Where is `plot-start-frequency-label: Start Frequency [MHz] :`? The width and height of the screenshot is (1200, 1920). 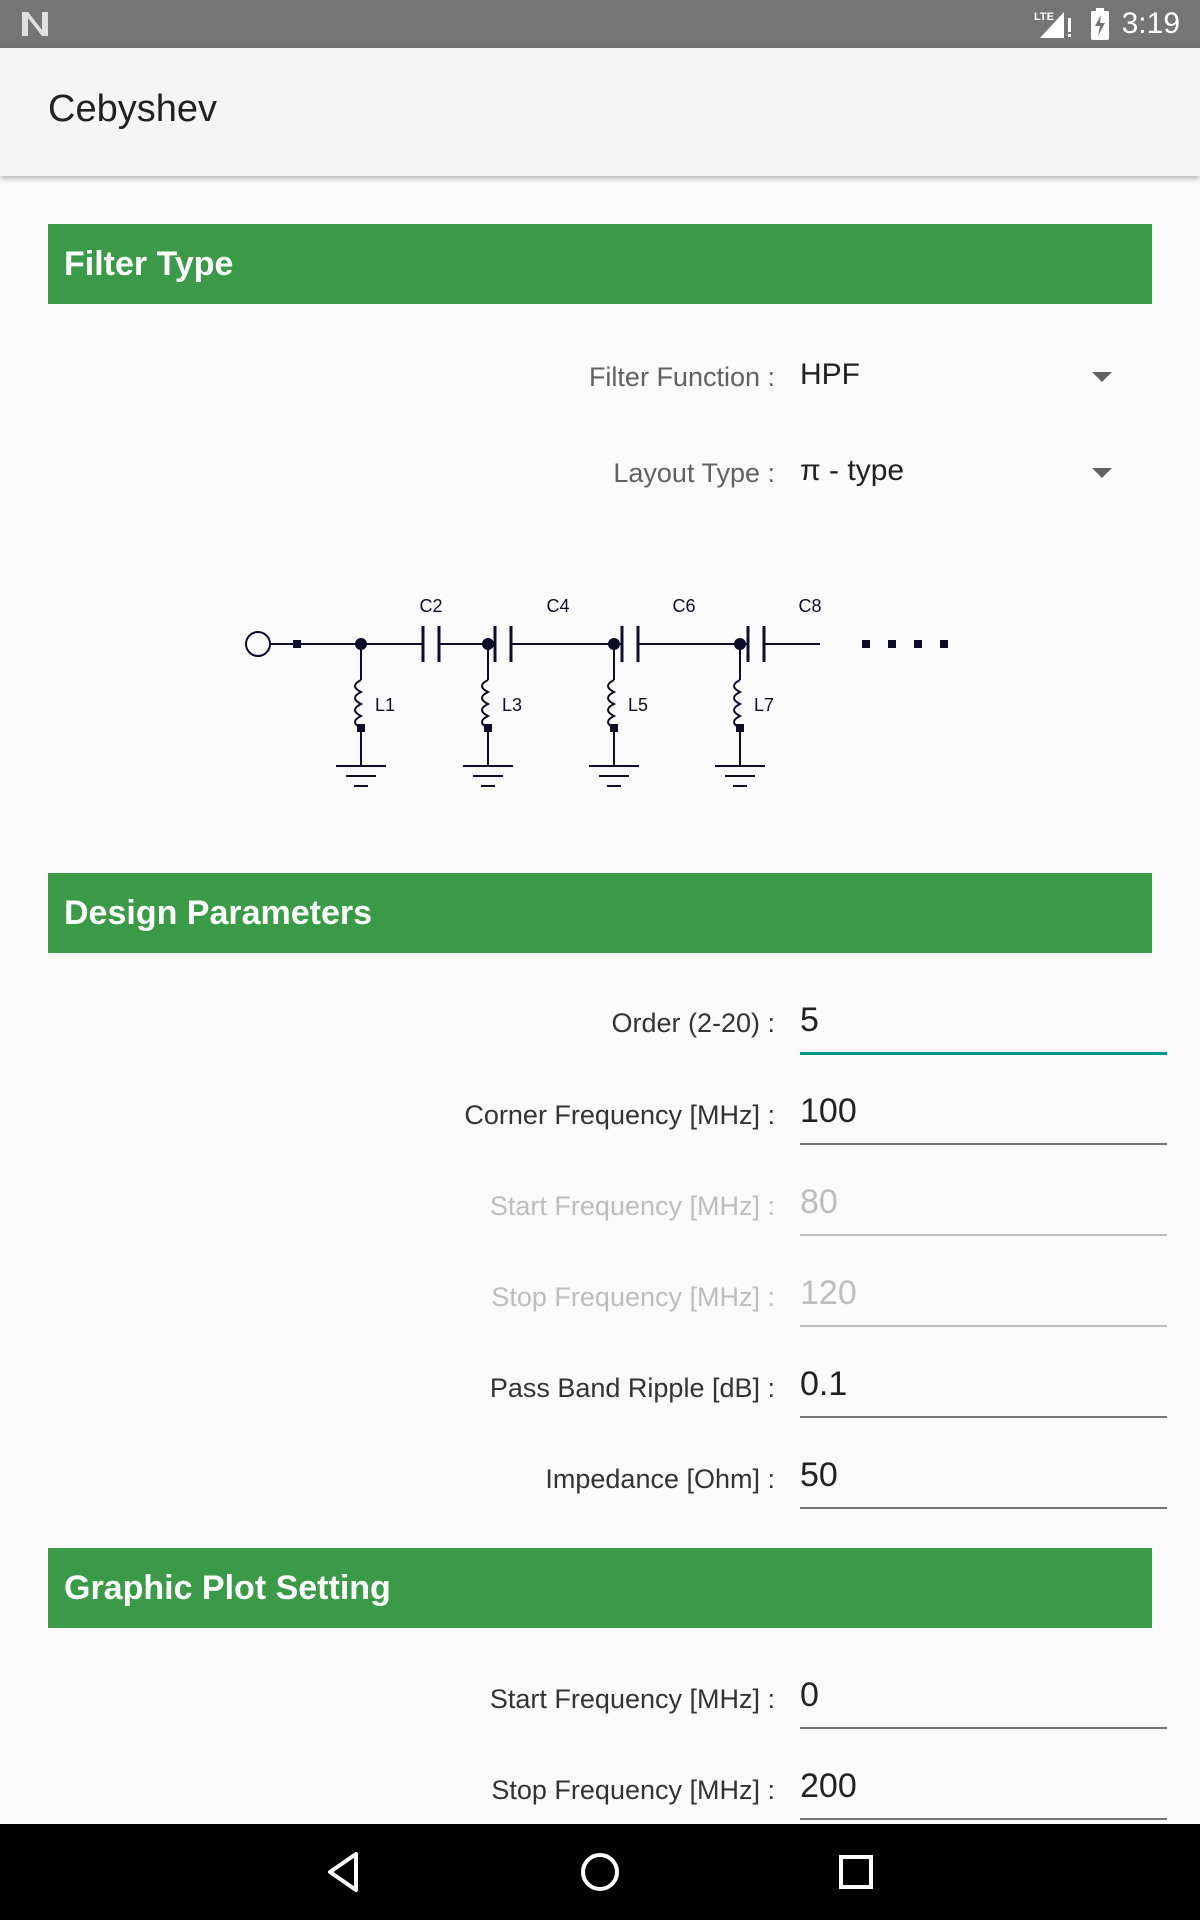
plot-start-frequency-label: Start Frequency [MHz] : is located at coordinates (632, 1699).